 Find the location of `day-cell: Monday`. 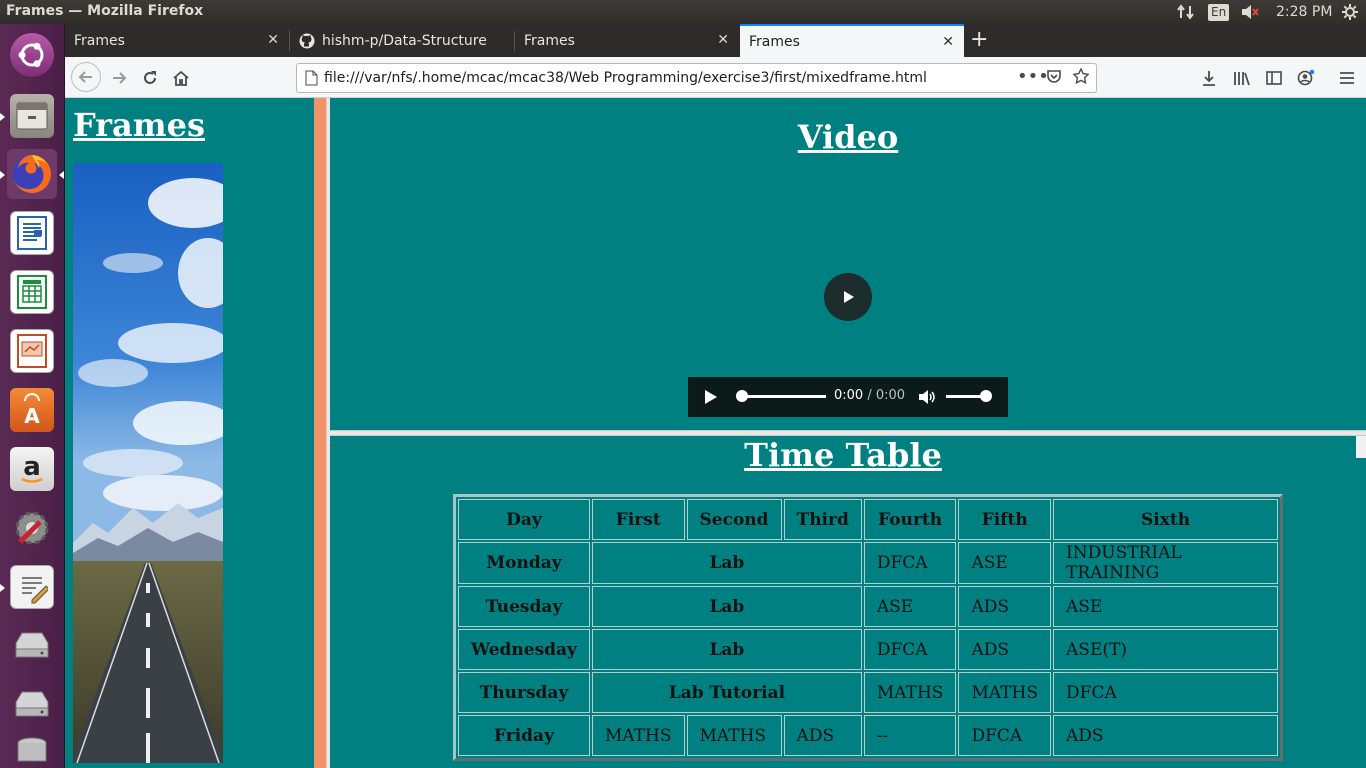

day-cell: Monday is located at coordinates (524, 563).